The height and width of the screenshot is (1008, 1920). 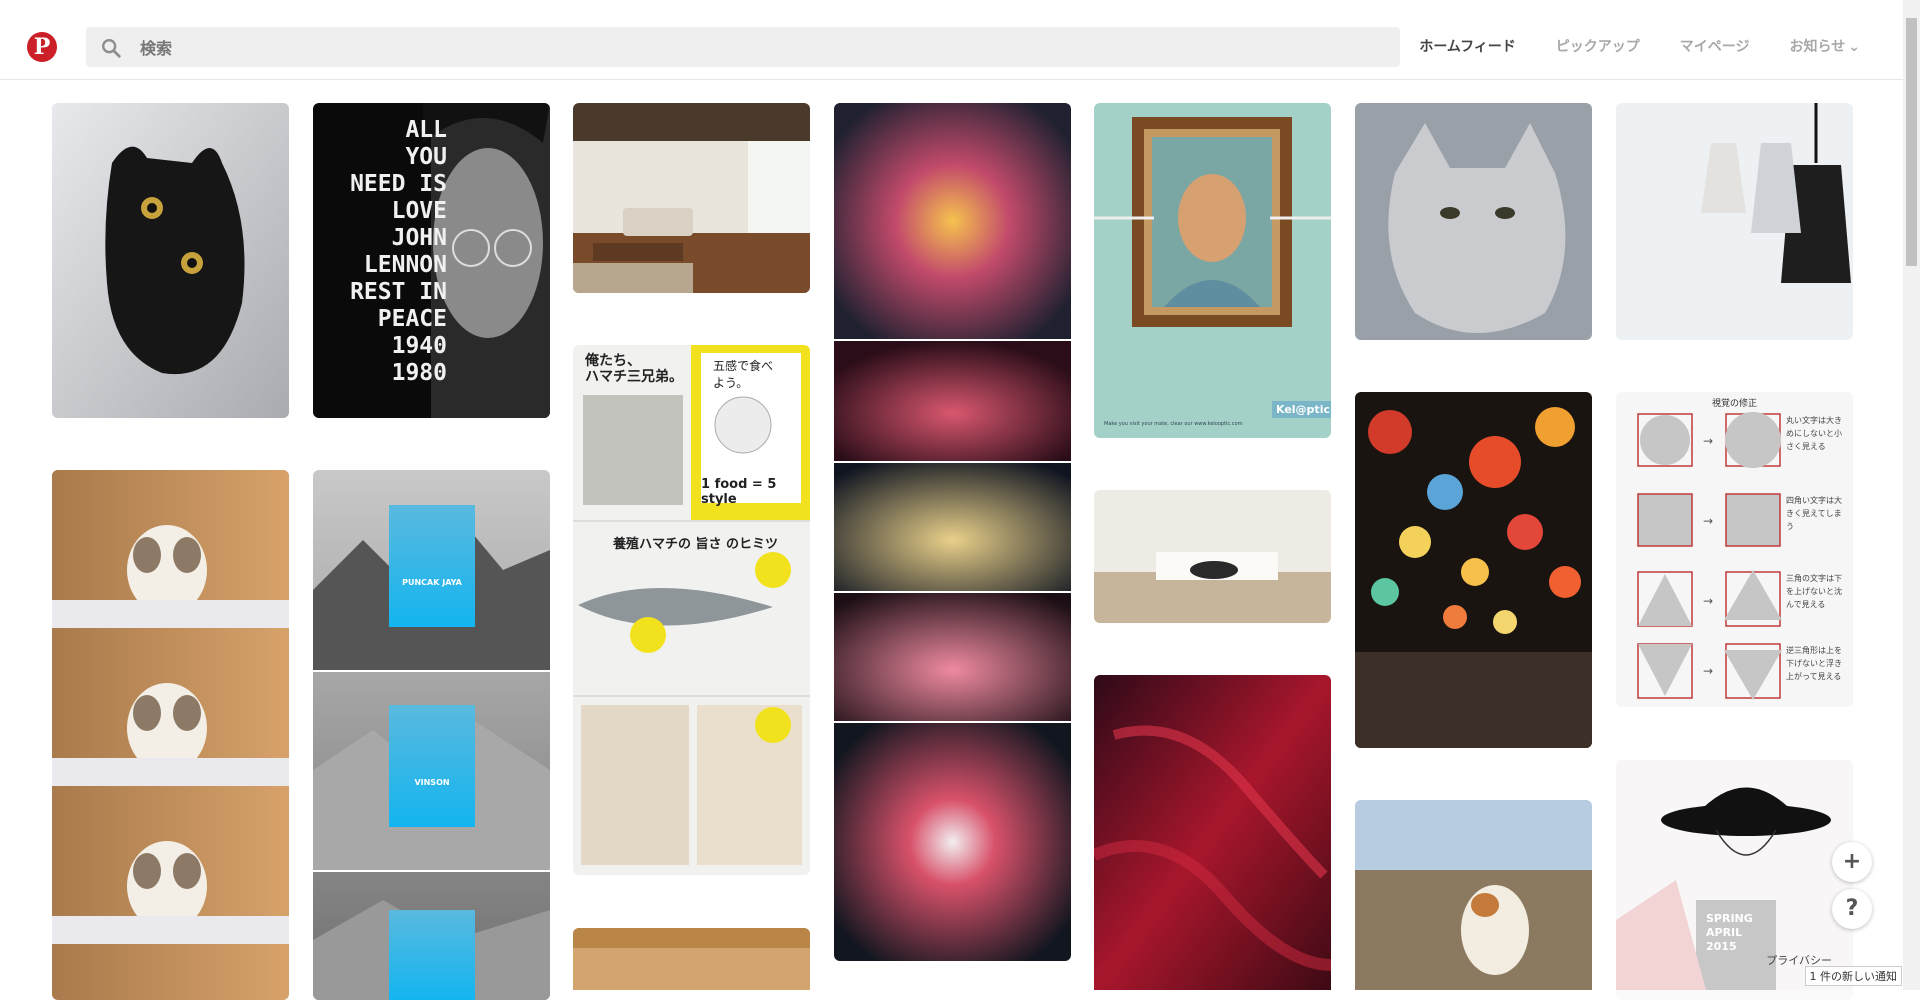 What do you see at coordinates (691, 968) in the screenshot?
I see `pin-interior-partial` at bounding box center [691, 968].